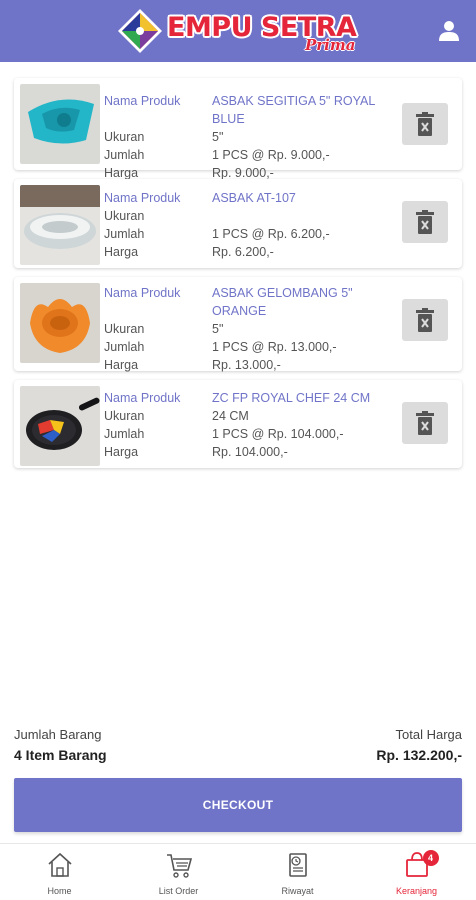  What do you see at coordinates (282, 302) in the screenshot?
I see `product-name-value: ASBAK GELOMBANG 5" ORANGE` at bounding box center [282, 302].